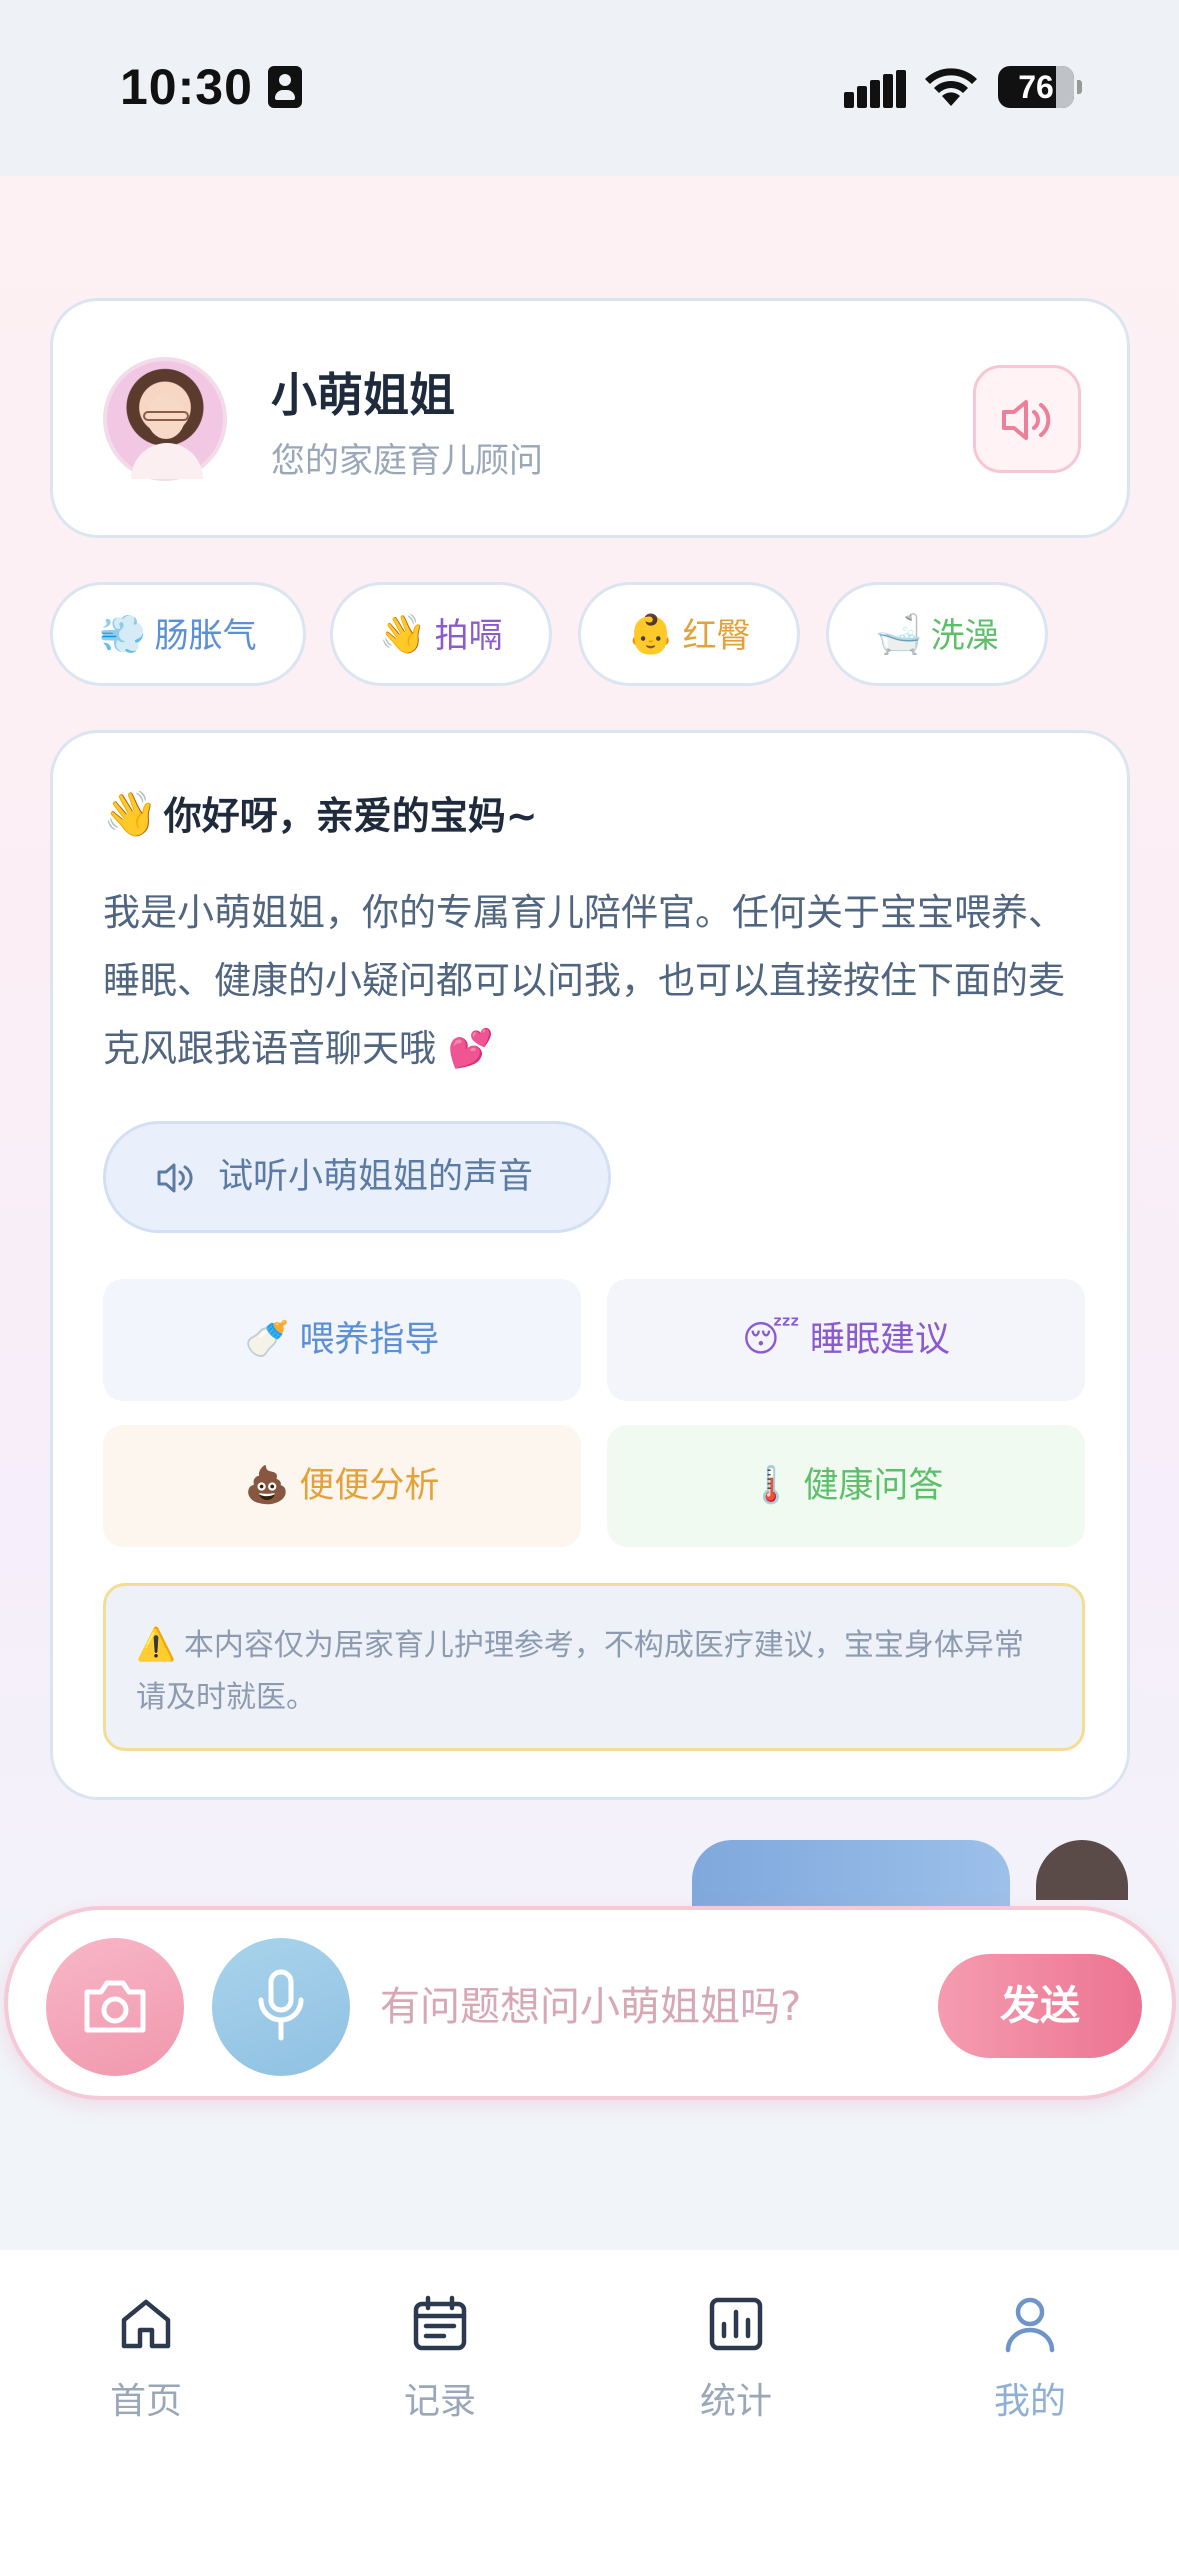  Describe the element at coordinates (165, 419) in the screenshot. I see `assistant-avatar` at that location.